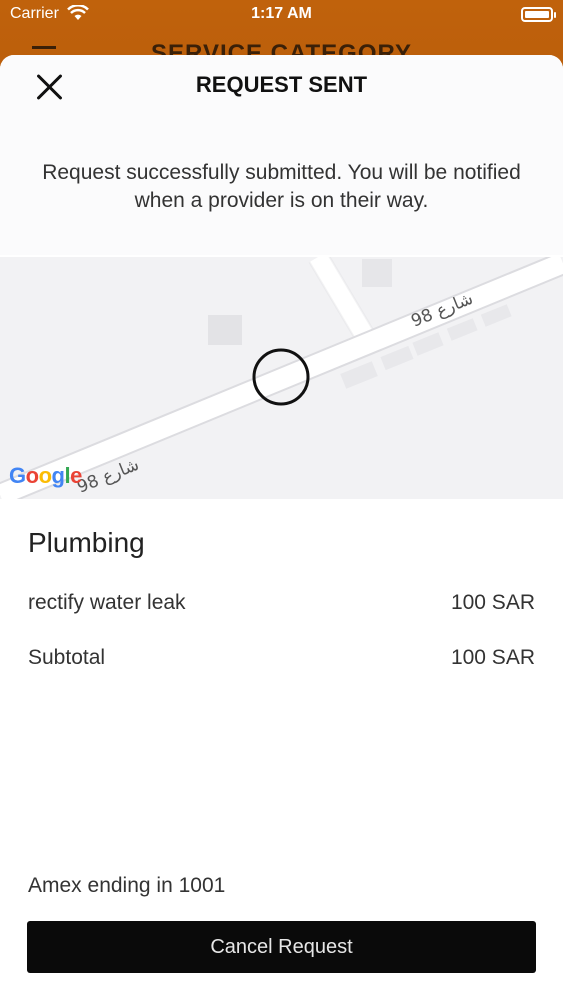 The image size is (563, 1000). What do you see at coordinates (538, 14) in the screenshot?
I see `battery-icon` at bounding box center [538, 14].